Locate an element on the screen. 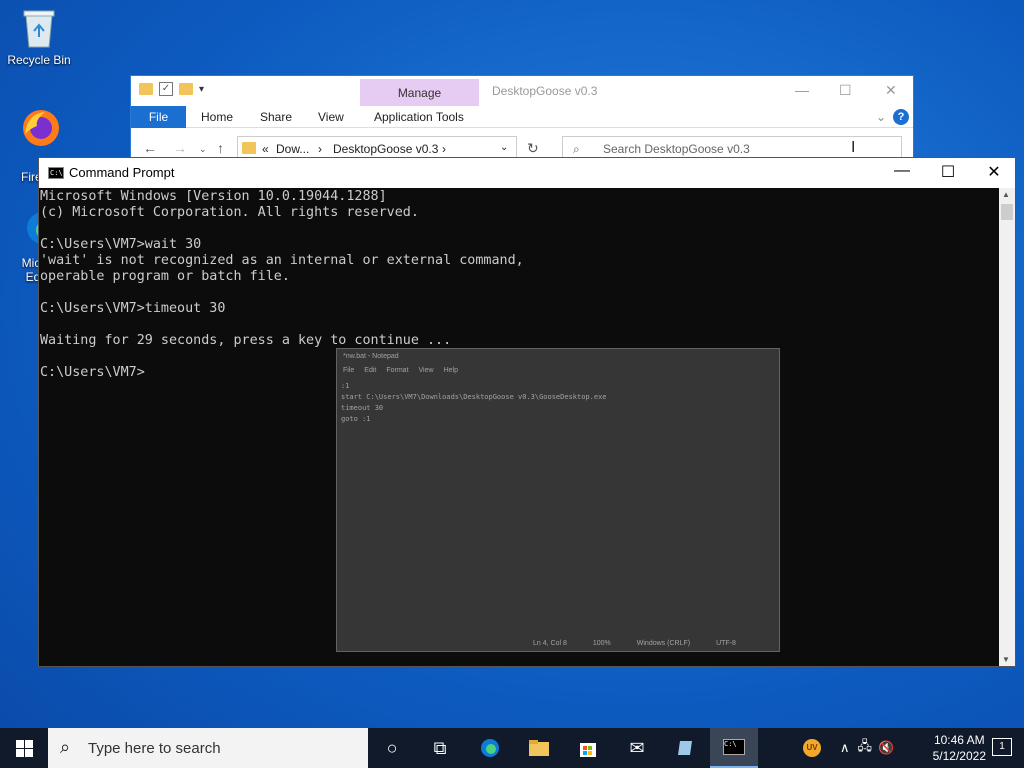 The height and width of the screenshot is (768, 1024). search-placeholder: Search DesktopGoose v0.3 is located at coordinates (676, 149).